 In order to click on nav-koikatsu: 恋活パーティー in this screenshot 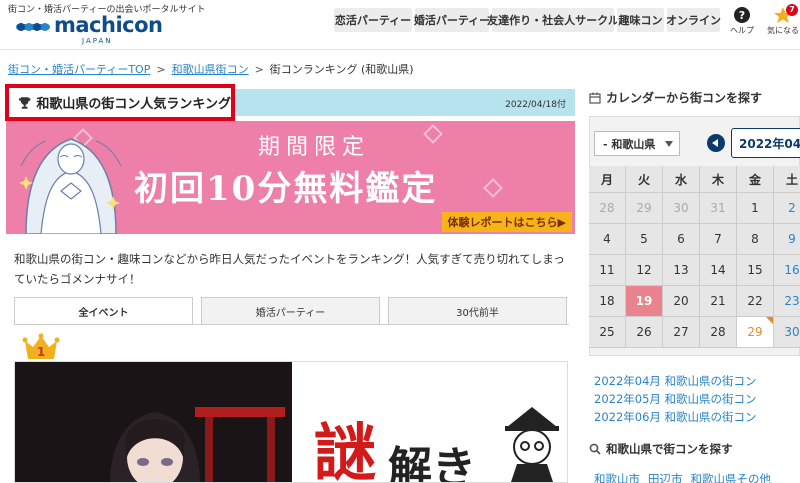, I will do `click(373, 20)`.